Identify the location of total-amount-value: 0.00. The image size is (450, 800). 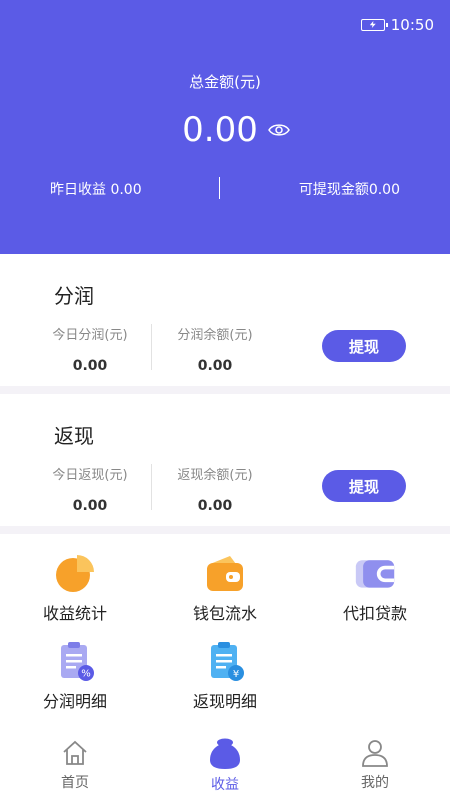
(220, 130).